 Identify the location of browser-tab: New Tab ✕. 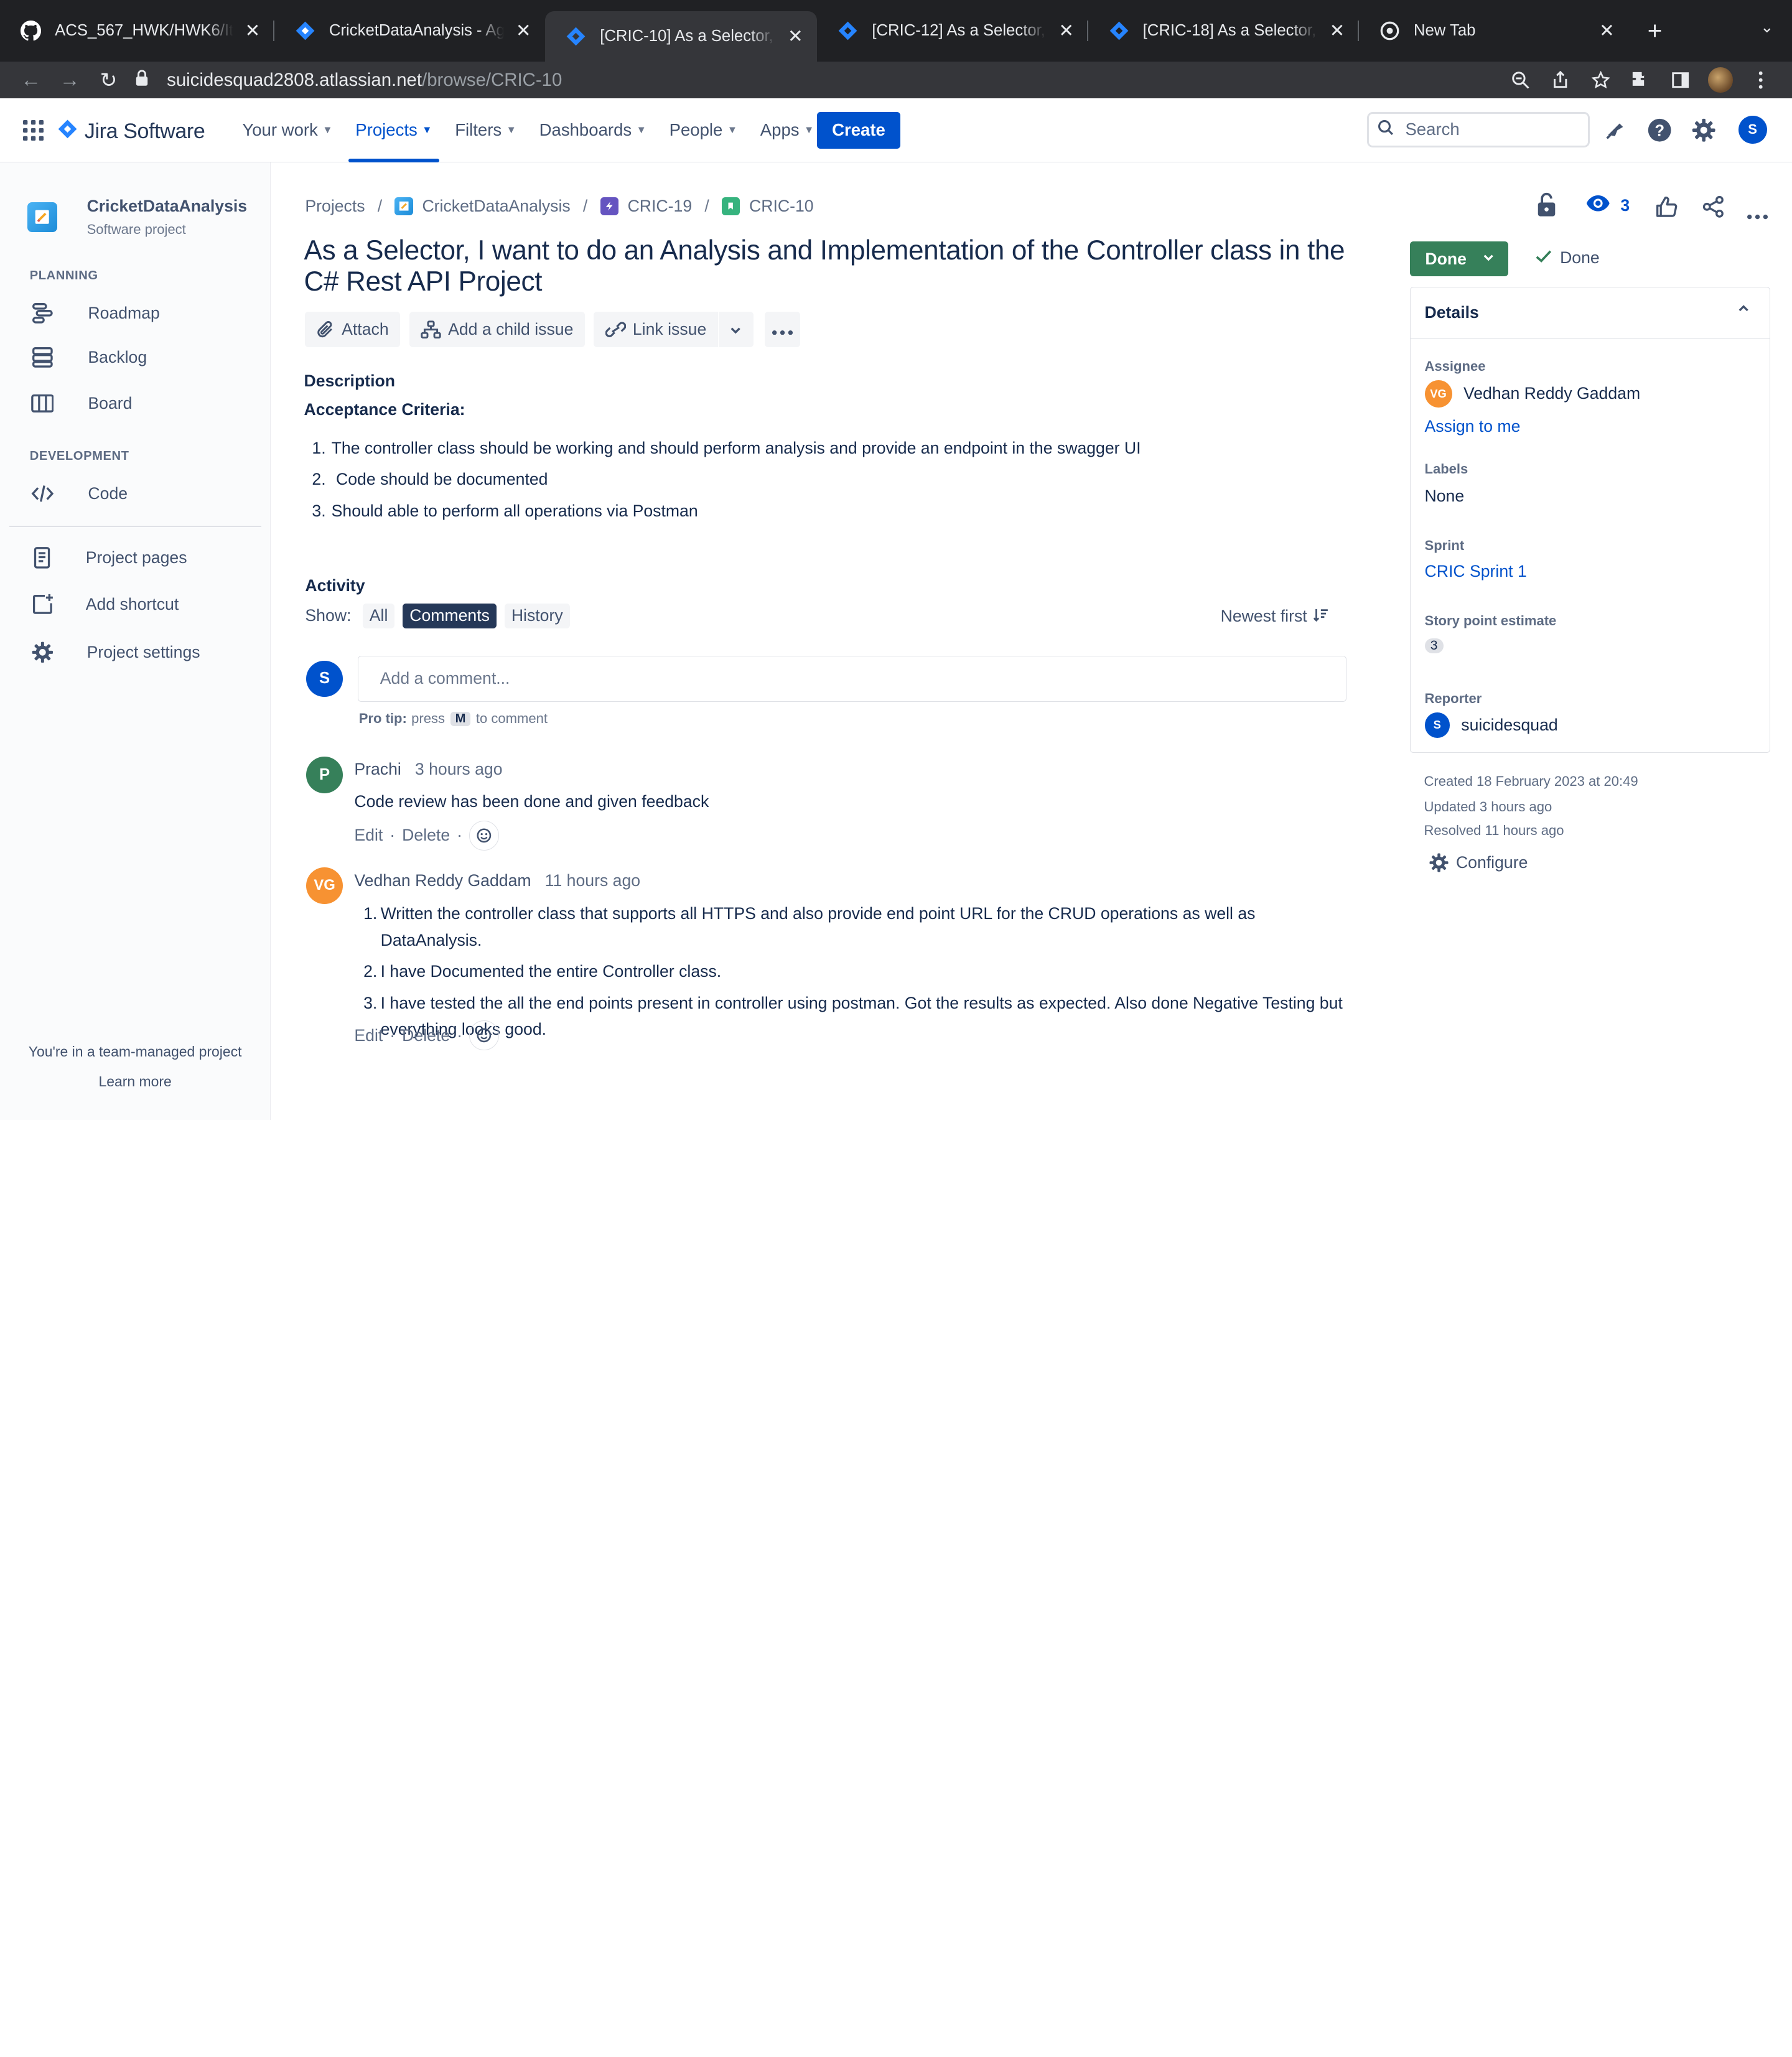
(1494, 30).